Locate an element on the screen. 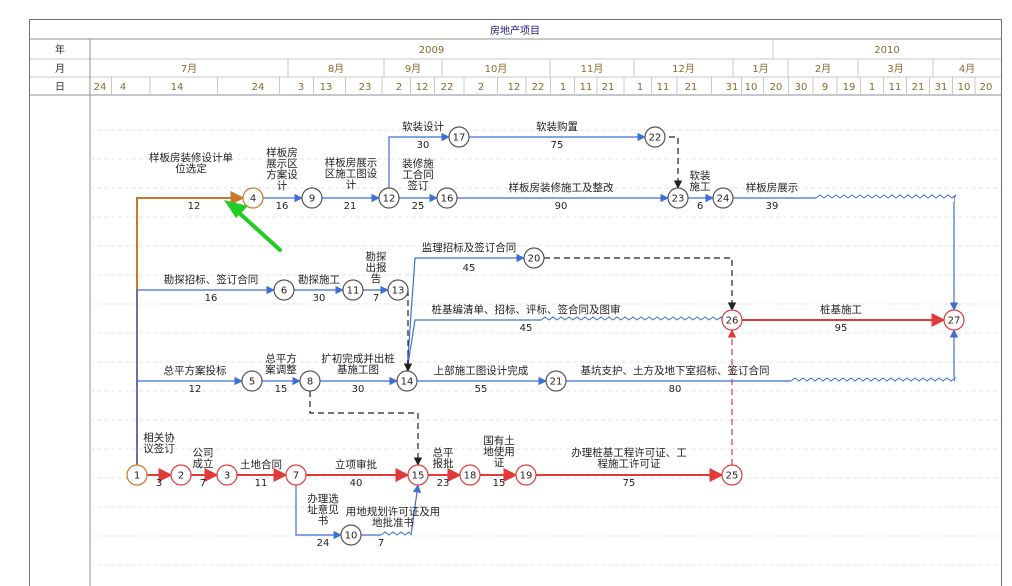 Image resolution: width=1012 pixels, height=586 pixels. activity-name: 勘探施工 is located at coordinates (319, 279).